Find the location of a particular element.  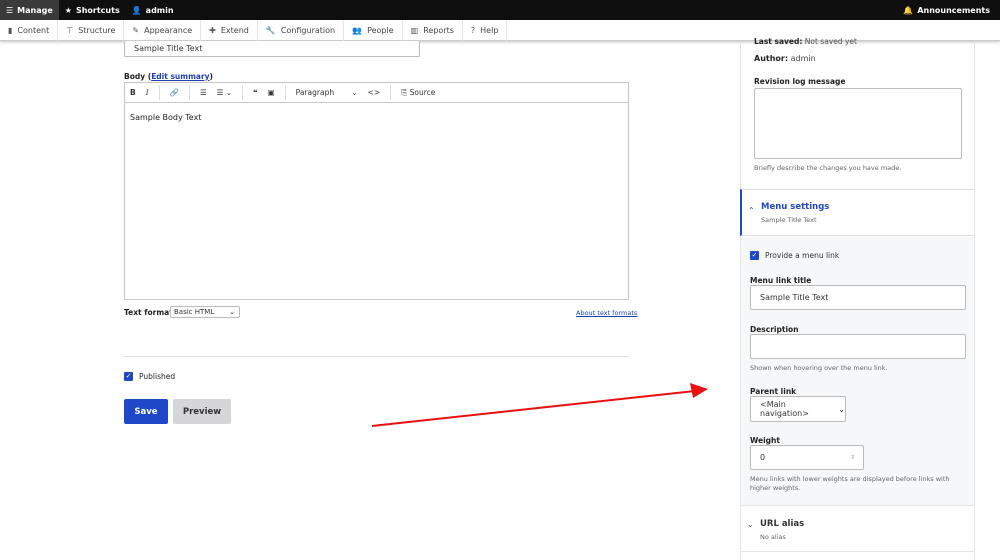

url-alias-toggle: ⌄ URL alias No alias is located at coordinates (857, 528).